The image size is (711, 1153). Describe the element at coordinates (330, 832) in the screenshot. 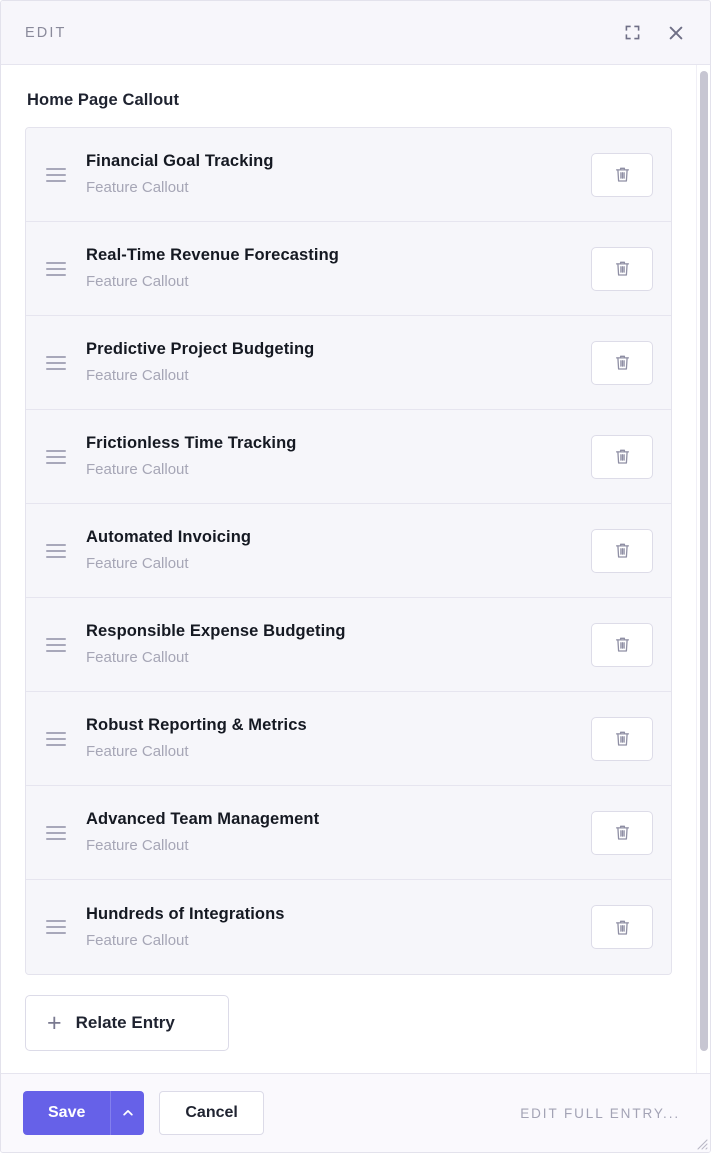

I see `related-entry-text: Advanced Team Management Feature Callout` at that location.